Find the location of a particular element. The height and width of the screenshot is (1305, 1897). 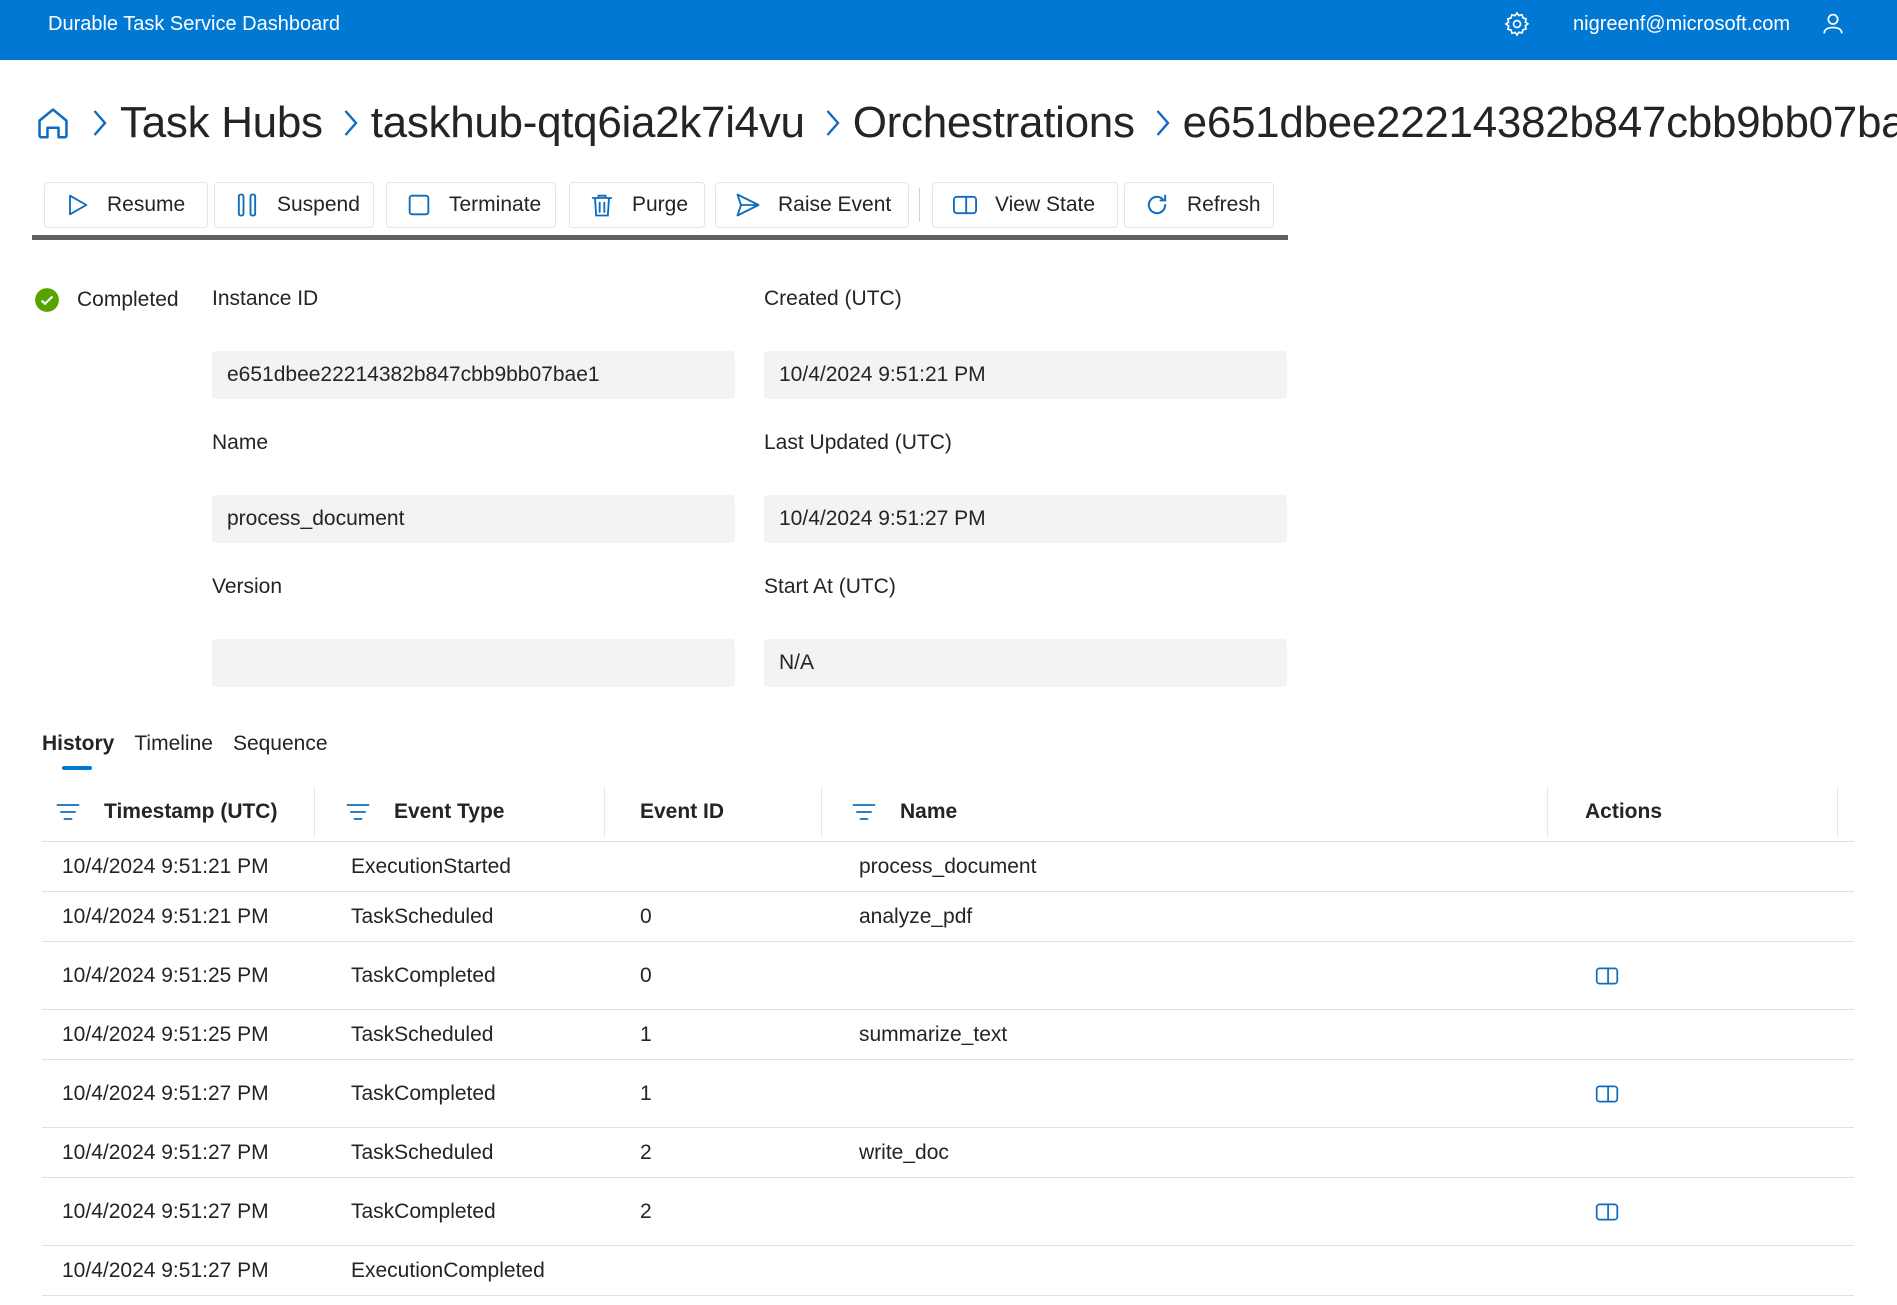

last-updated-label: Last Updated (UTC) is located at coordinates (858, 442).